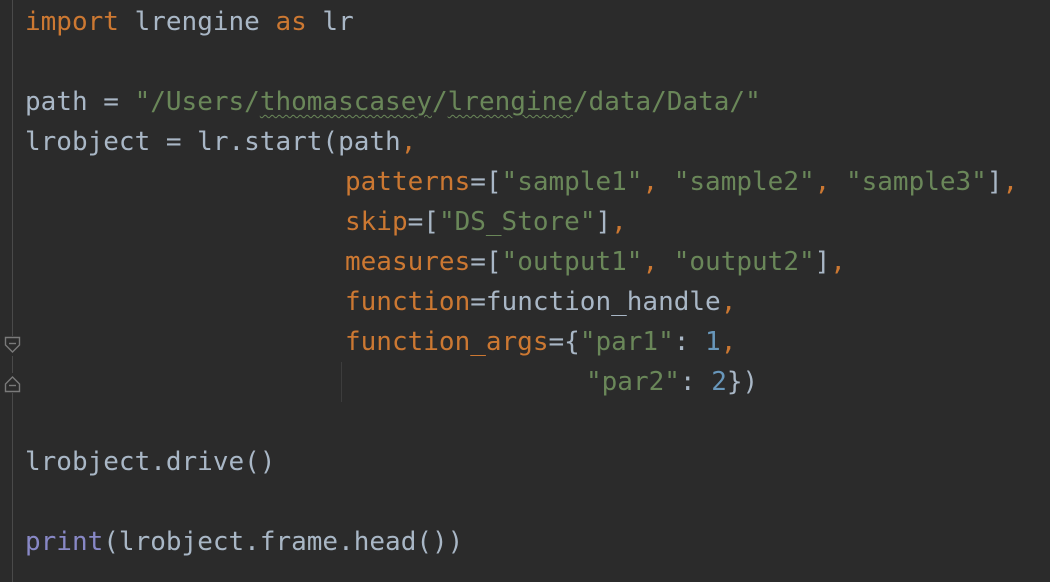  Describe the element at coordinates (744, 262) in the screenshot. I see `string-output2: "output2"` at that location.